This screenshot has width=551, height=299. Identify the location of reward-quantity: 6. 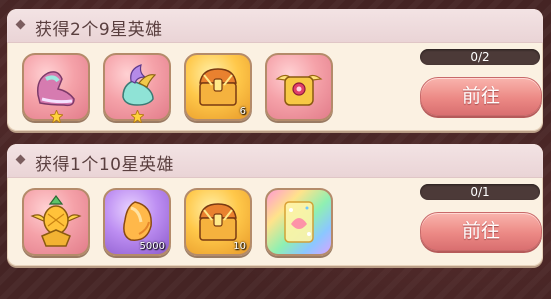
(242, 111).